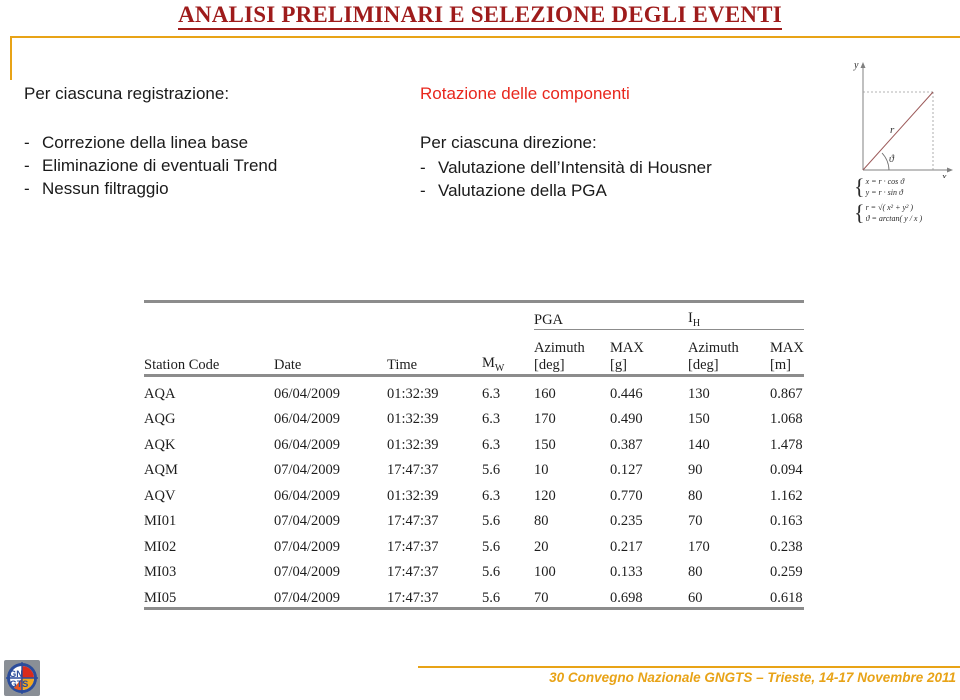 The width and height of the screenshot is (960, 700). What do you see at coordinates (16, 674) in the screenshot?
I see `gngts-logo-top-text: GN` at bounding box center [16, 674].